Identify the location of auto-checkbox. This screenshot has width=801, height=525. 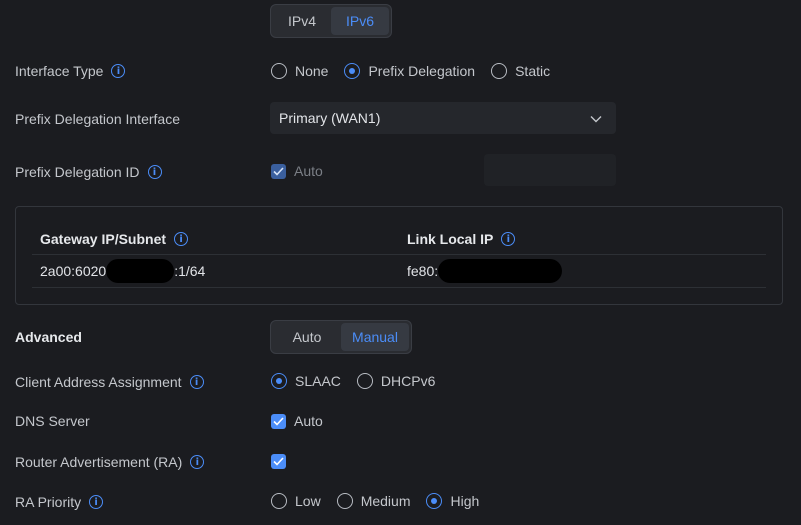
(278, 171).